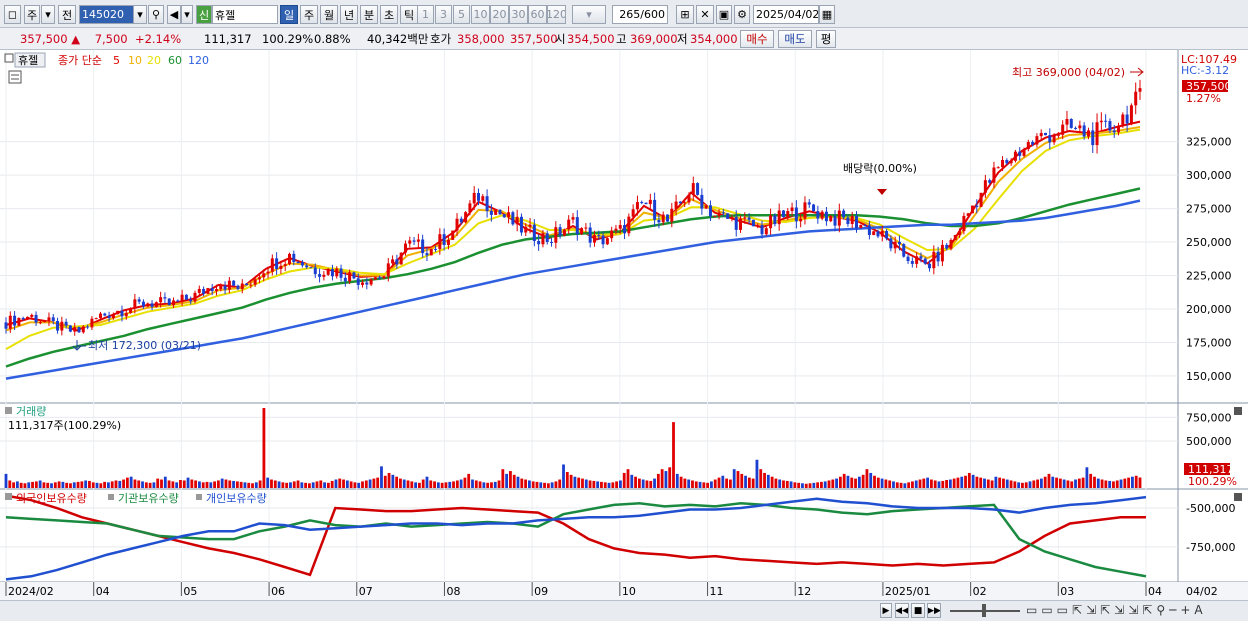 The width and height of the screenshot is (1248, 621). What do you see at coordinates (389, 14) in the screenshot?
I see `period-tab-5: 초` at bounding box center [389, 14].